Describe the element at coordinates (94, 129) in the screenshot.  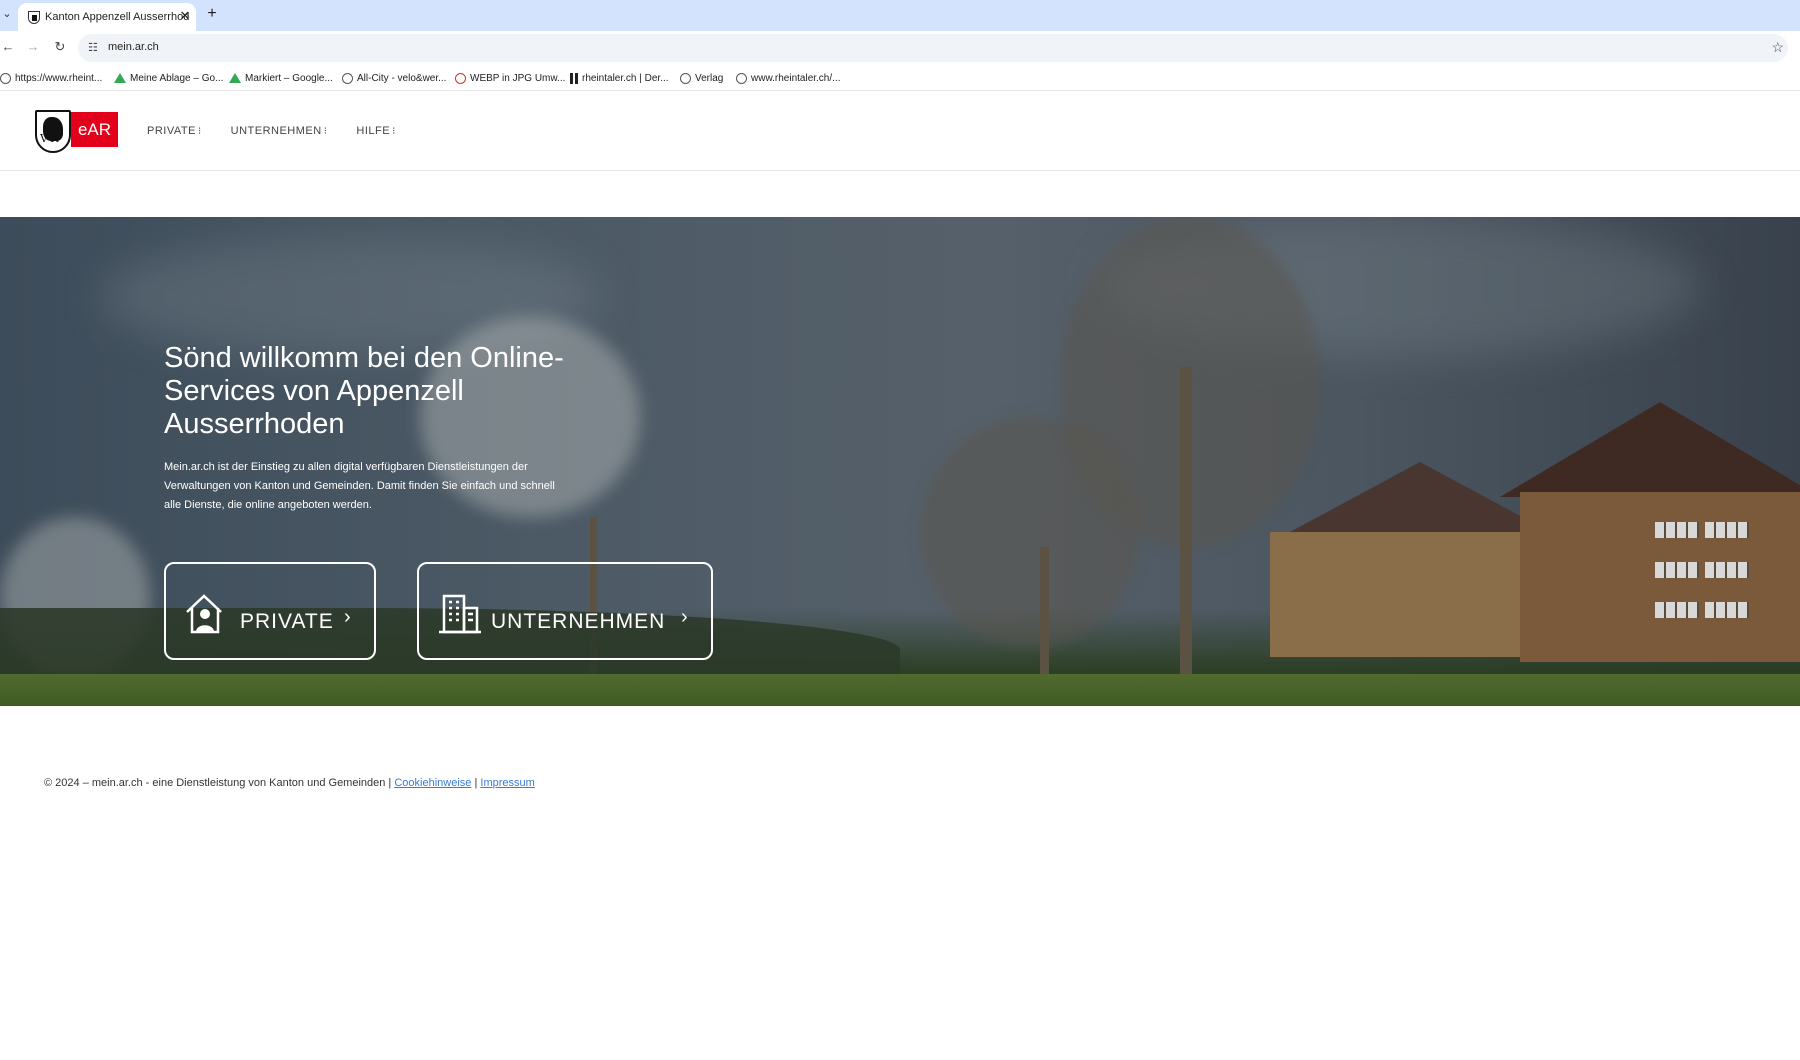
I see `logo-text: eAR` at that location.